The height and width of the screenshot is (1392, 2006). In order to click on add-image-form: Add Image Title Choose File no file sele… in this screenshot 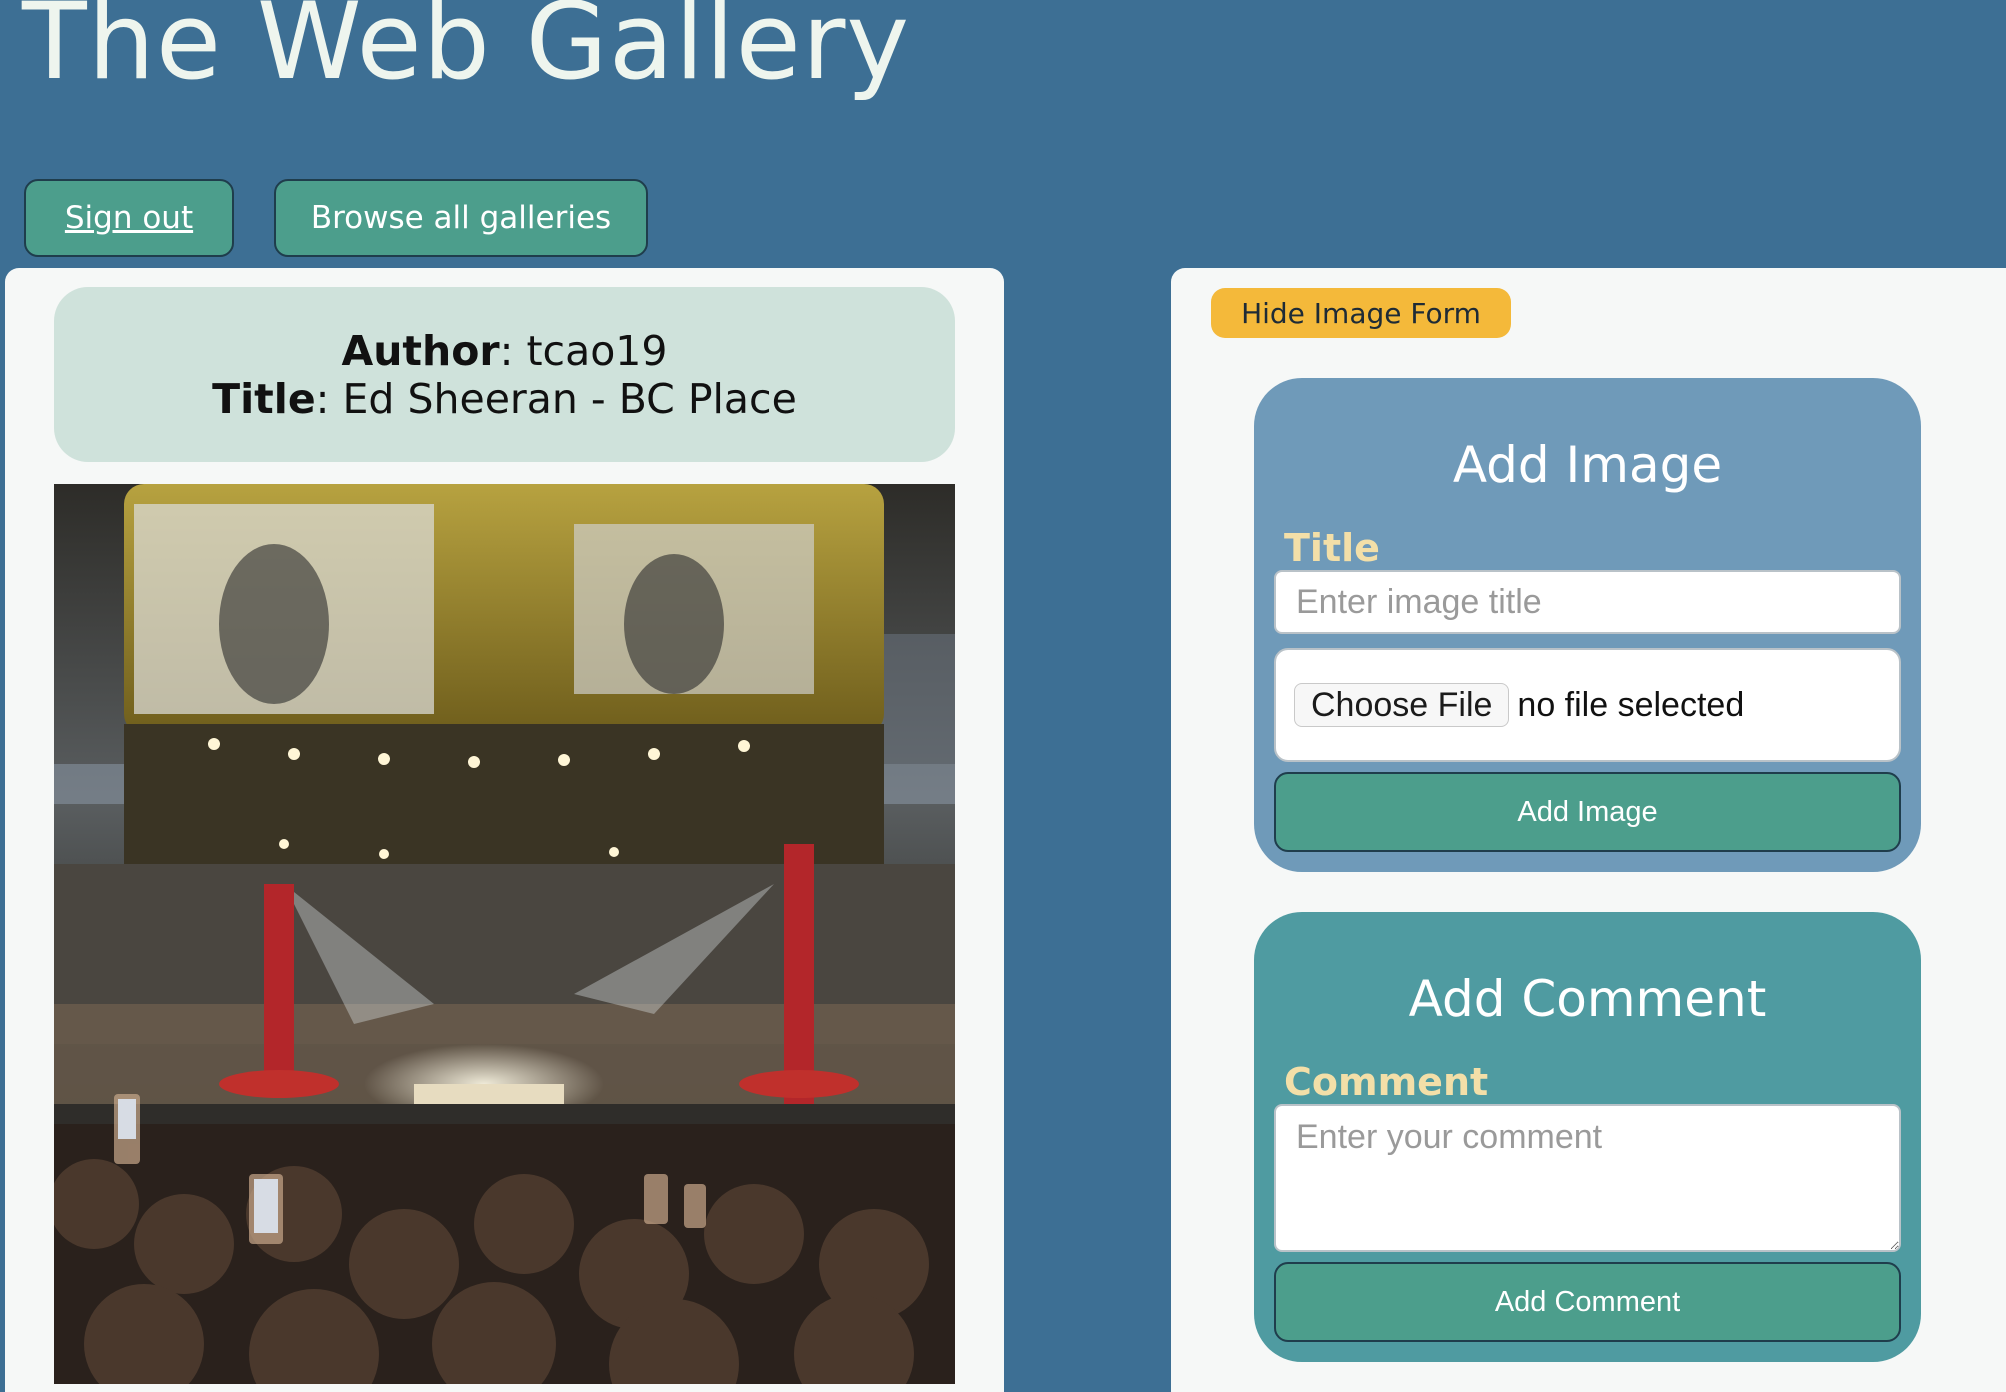, I will do `click(1587, 625)`.